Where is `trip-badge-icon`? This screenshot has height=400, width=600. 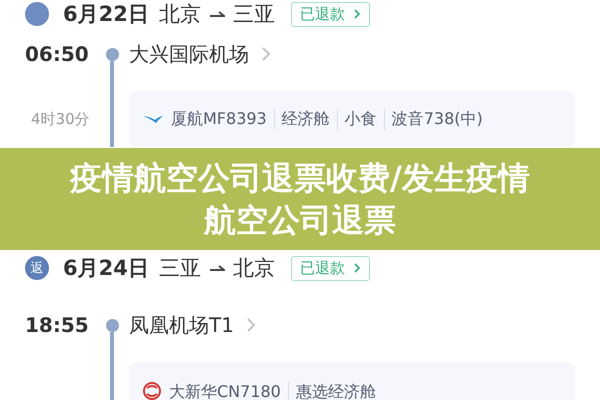 trip-badge-icon is located at coordinates (37, 14).